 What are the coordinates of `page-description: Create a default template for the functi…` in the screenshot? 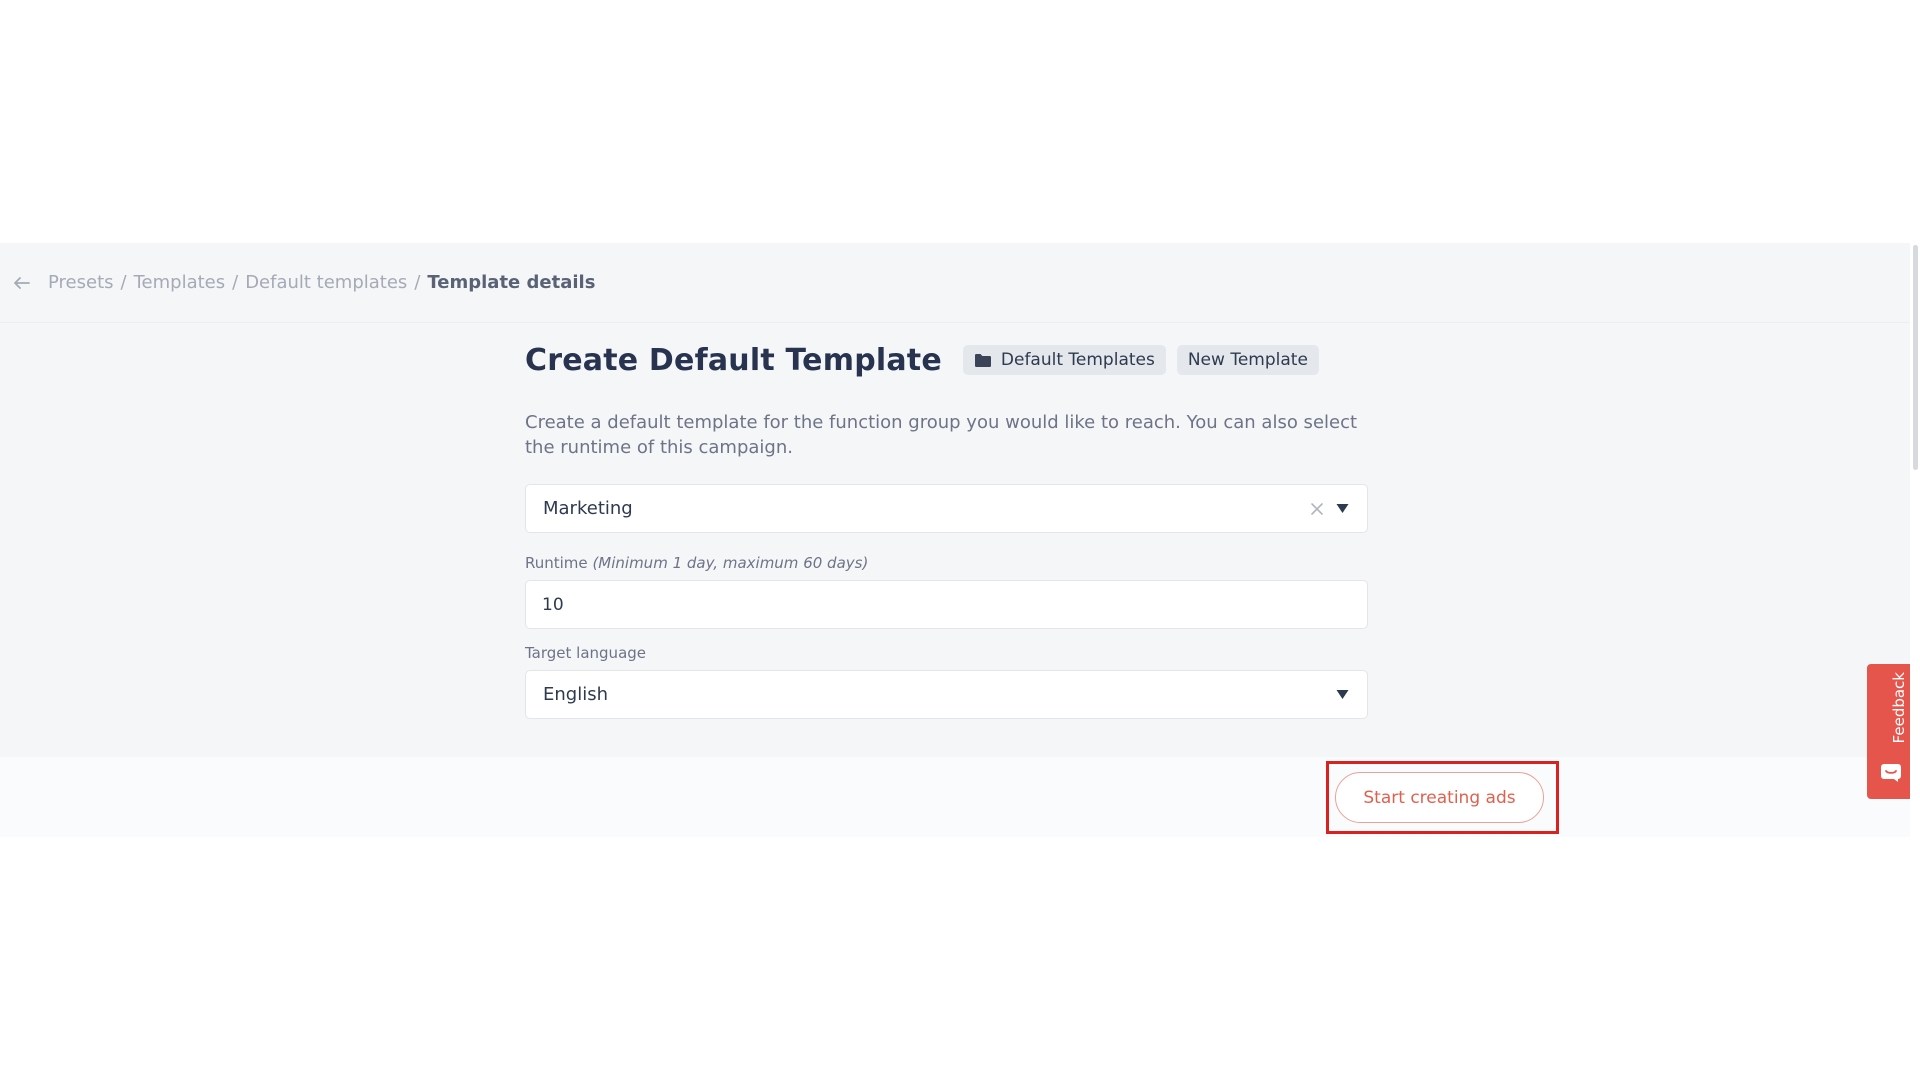 It's located at (941, 435).